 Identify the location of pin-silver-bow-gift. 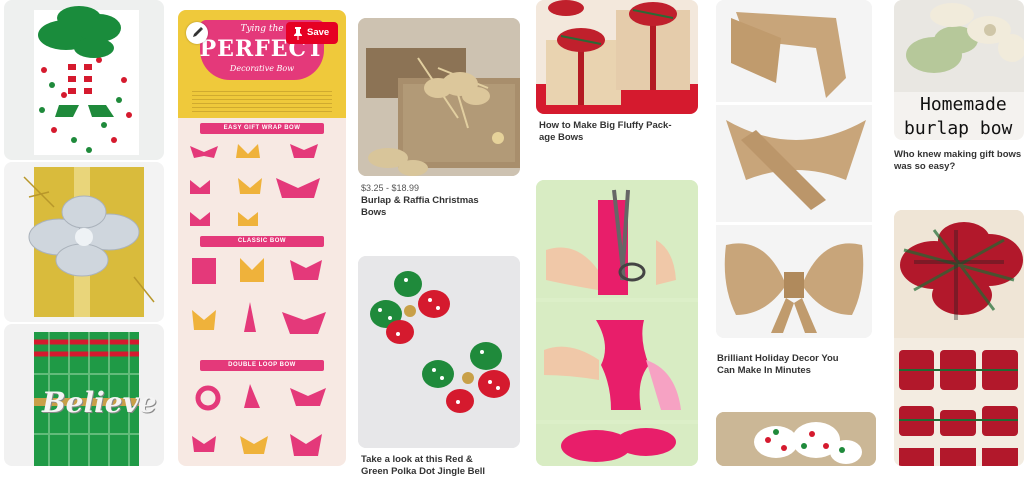
(84, 242).